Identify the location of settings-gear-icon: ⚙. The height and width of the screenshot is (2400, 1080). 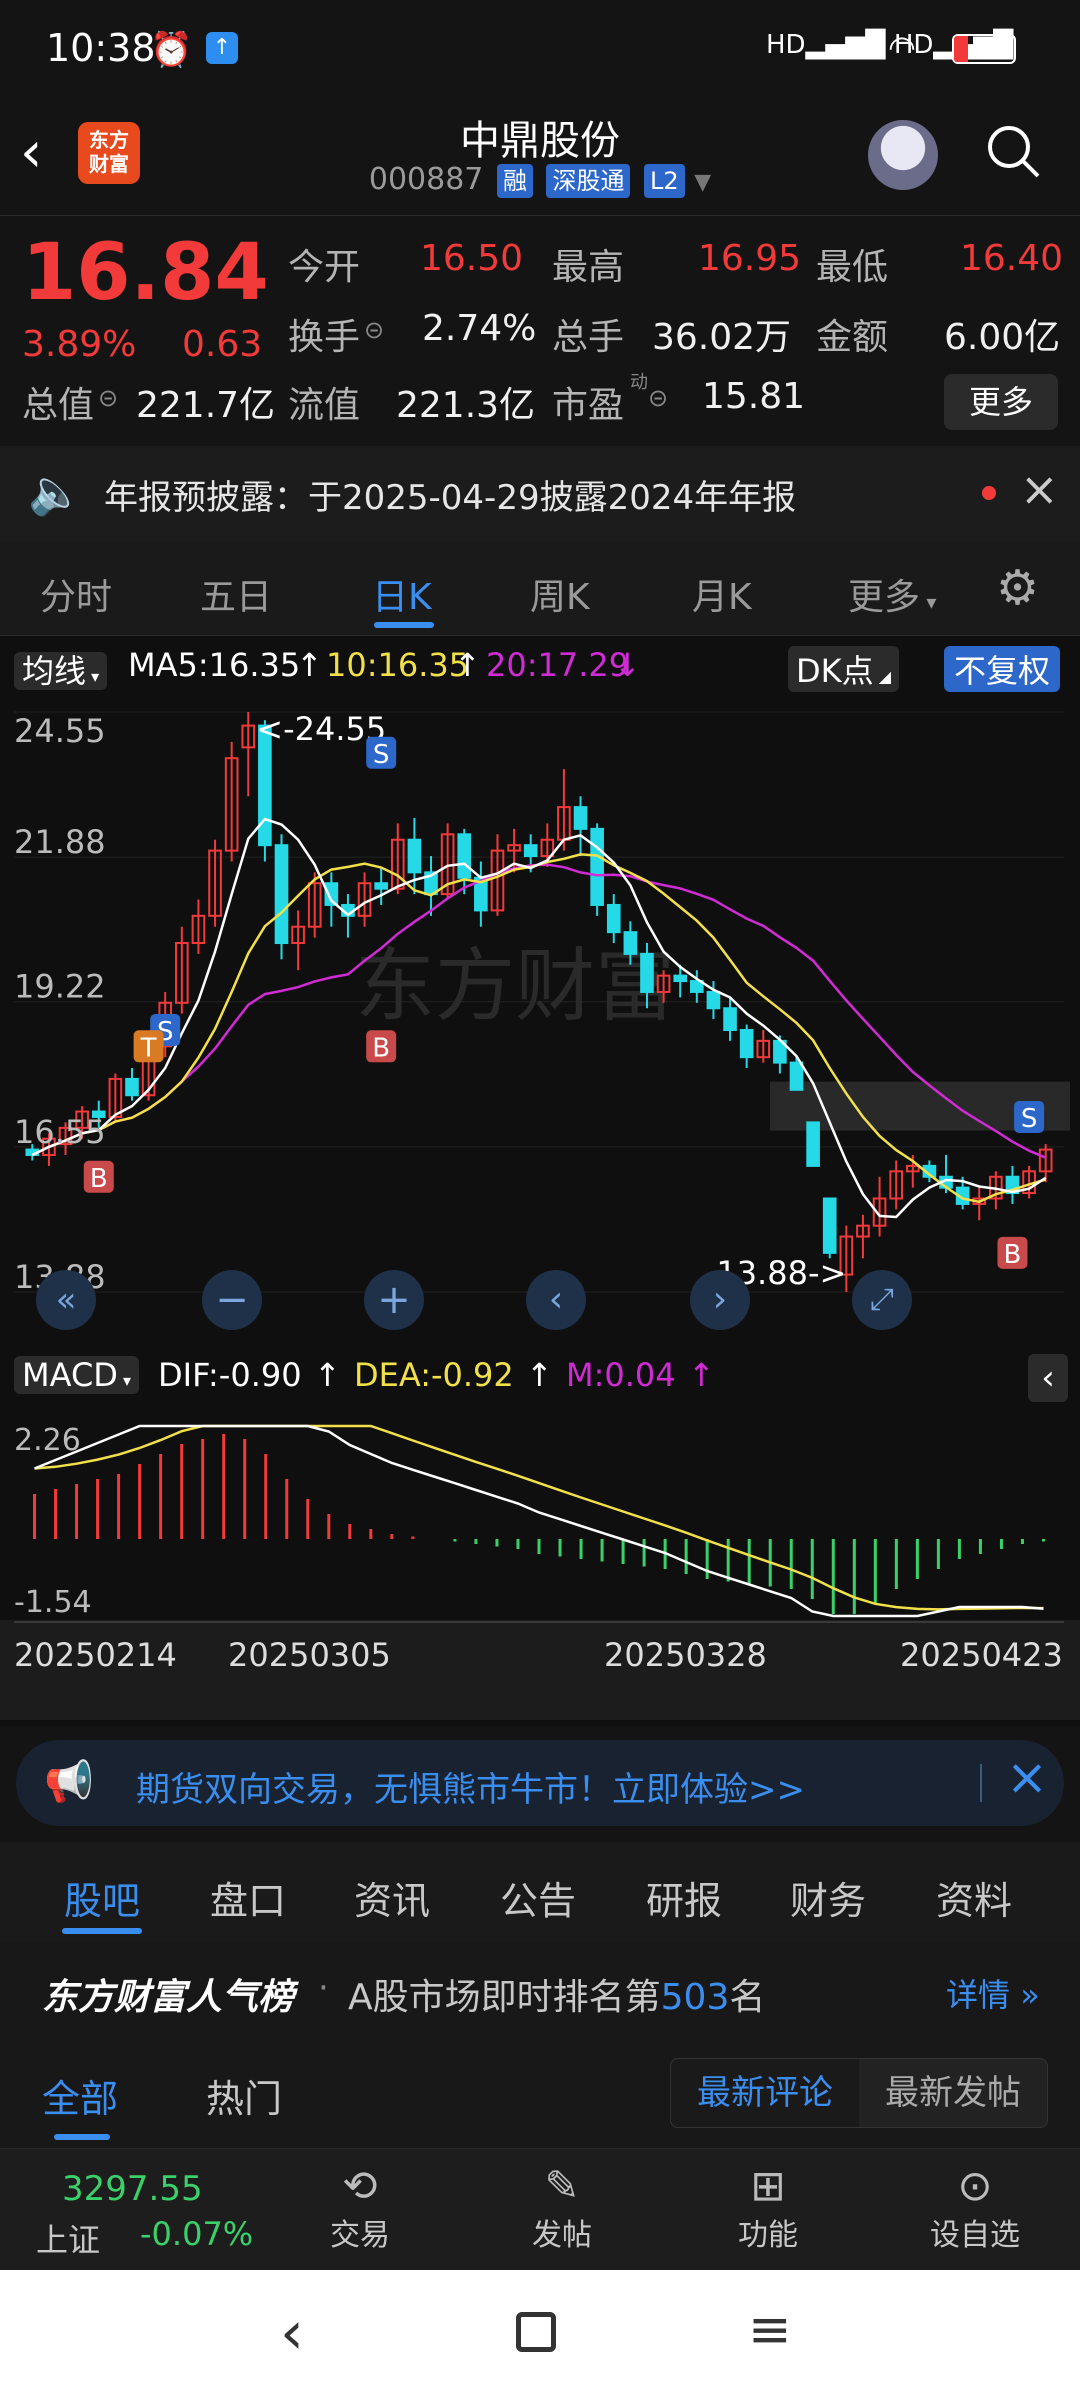
(1017, 588).